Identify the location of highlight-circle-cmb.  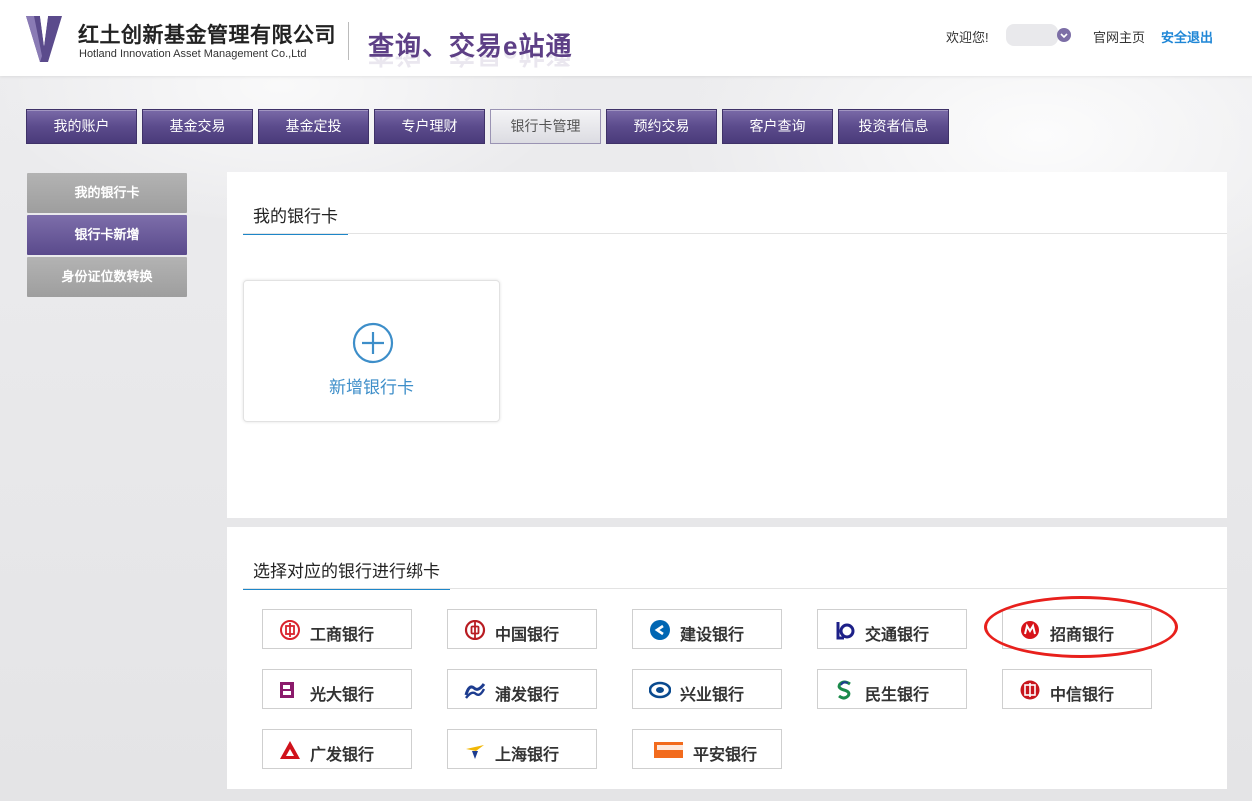
(1081, 627).